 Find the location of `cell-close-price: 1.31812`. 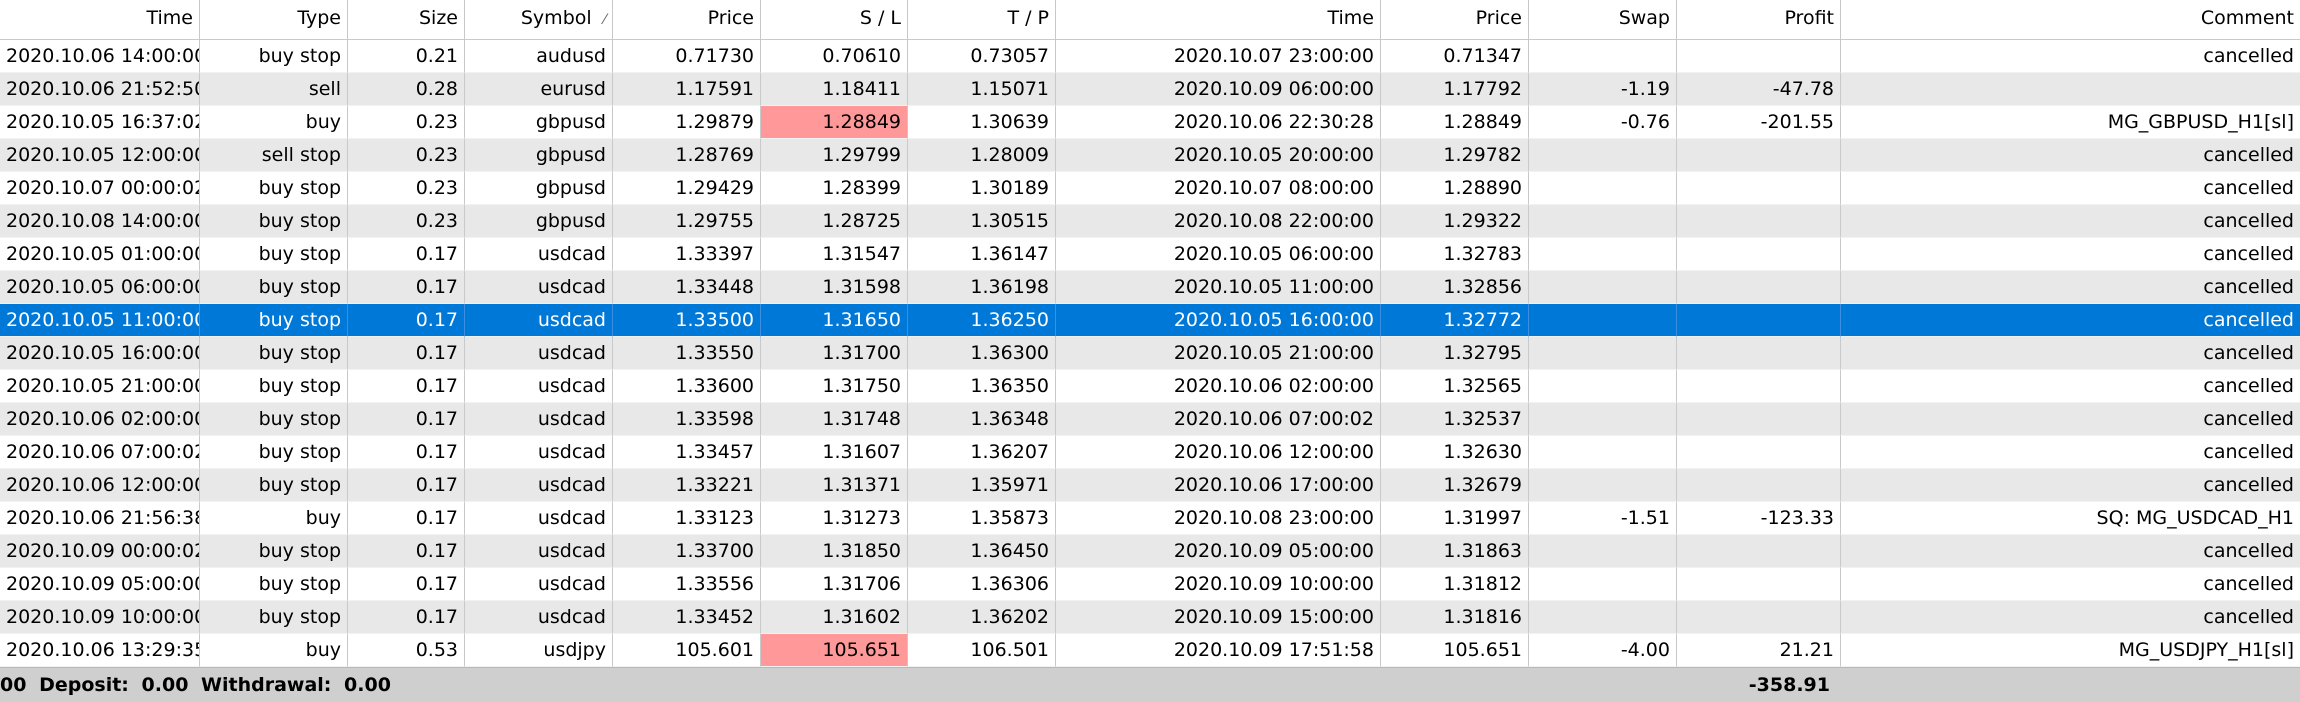

cell-close-price: 1.31812 is located at coordinates (1455, 584).